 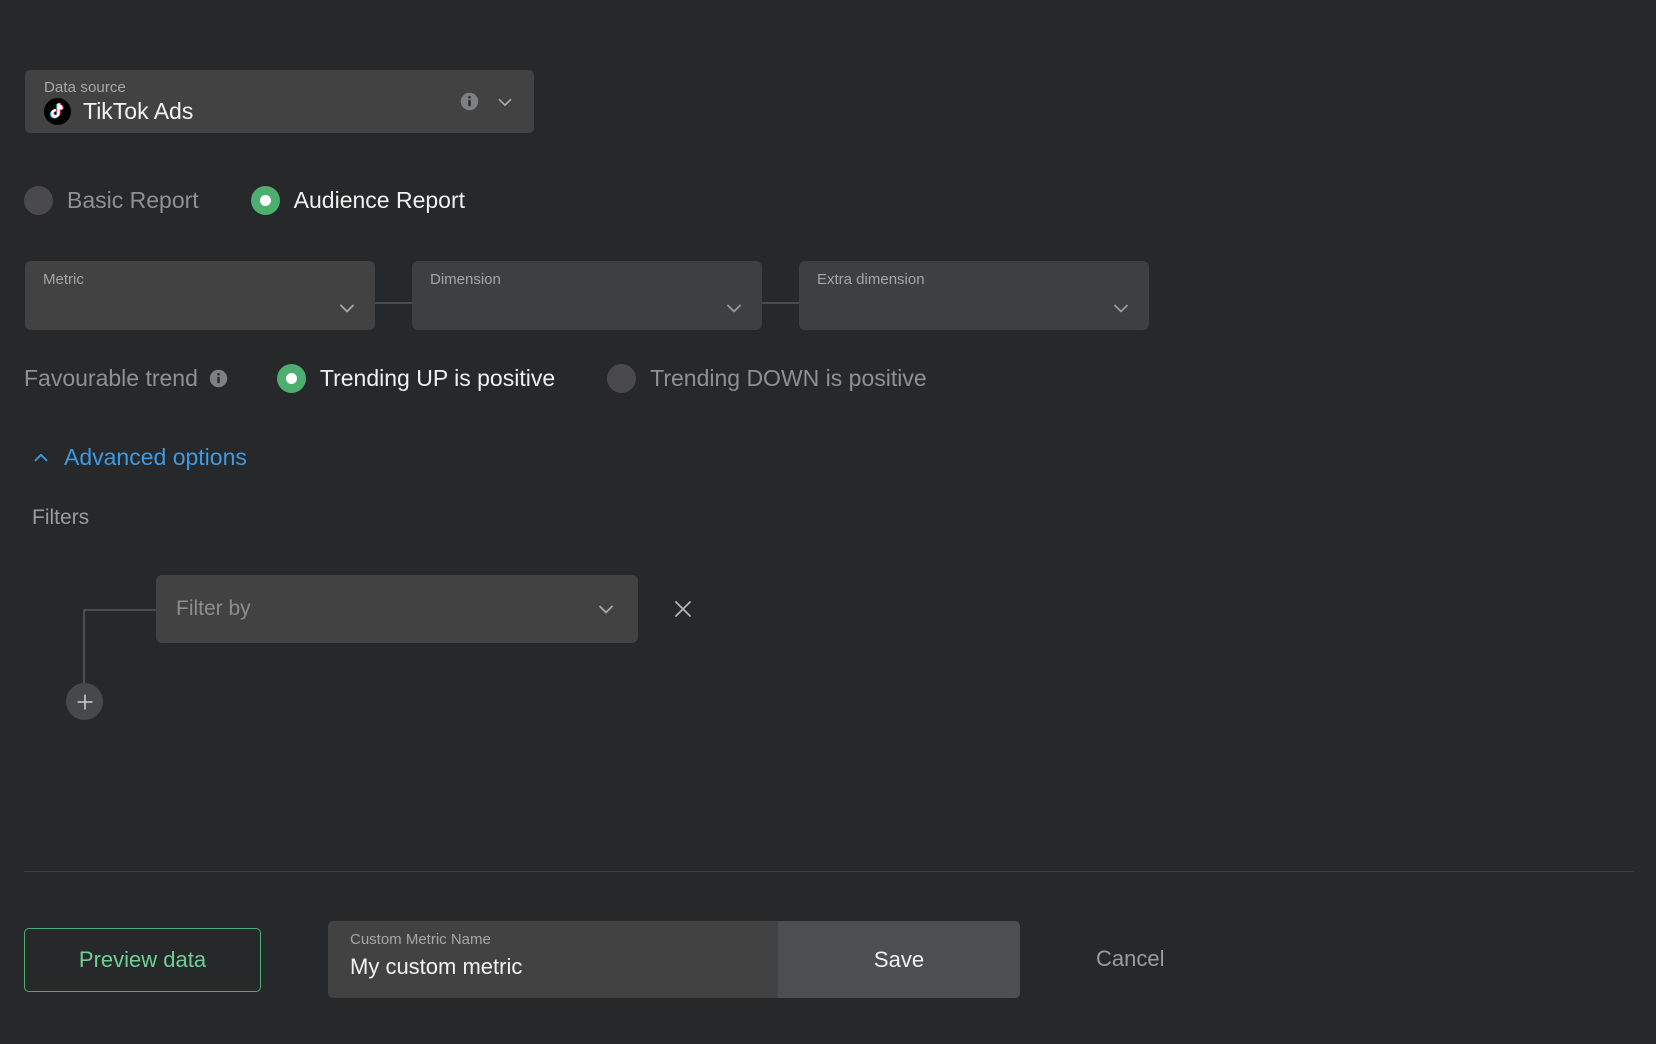 I want to click on radio-audience-report-indicator, so click(x=265, y=200).